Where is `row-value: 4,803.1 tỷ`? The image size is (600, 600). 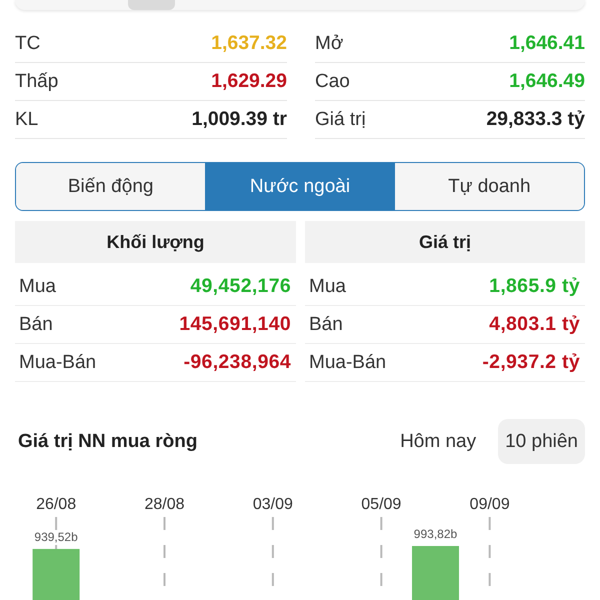
row-value: 4,803.1 tỷ is located at coordinates (534, 324).